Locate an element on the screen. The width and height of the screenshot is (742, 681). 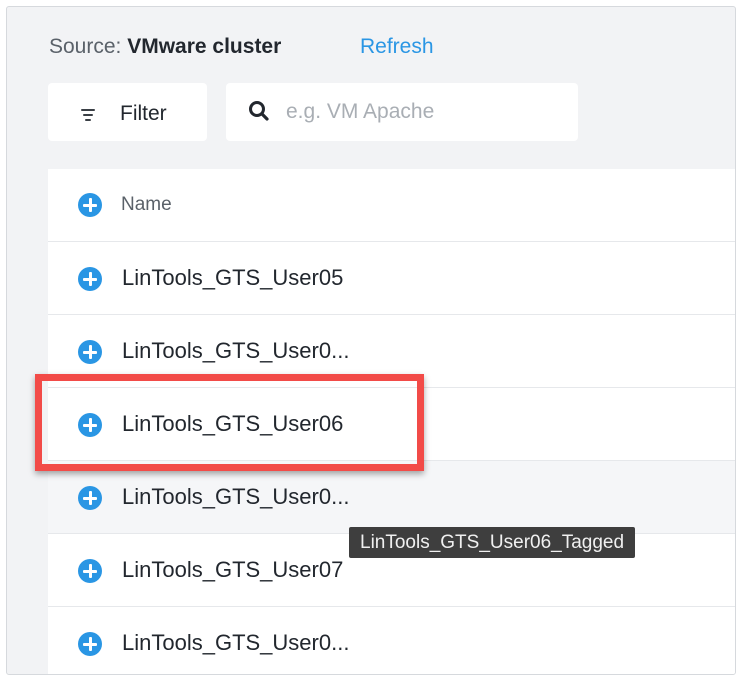
column-header-name: Name is located at coordinates (146, 205).